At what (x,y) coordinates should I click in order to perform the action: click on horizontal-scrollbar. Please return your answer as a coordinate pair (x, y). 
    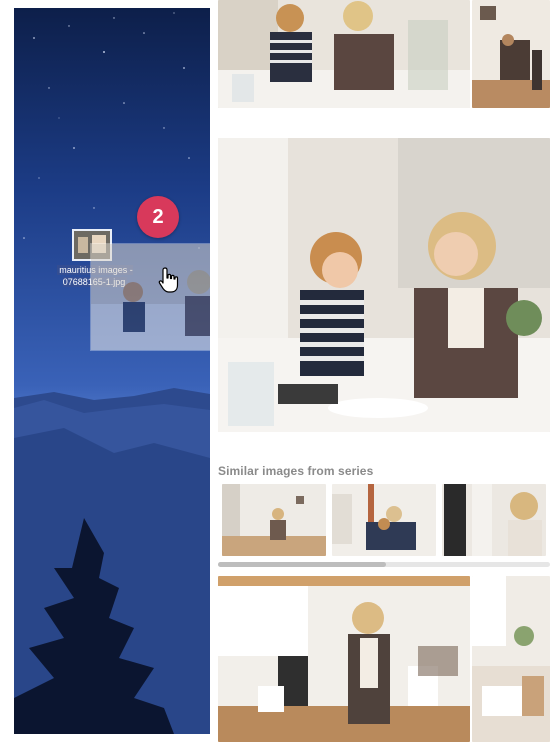
    Looking at the image, I should click on (384, 564).